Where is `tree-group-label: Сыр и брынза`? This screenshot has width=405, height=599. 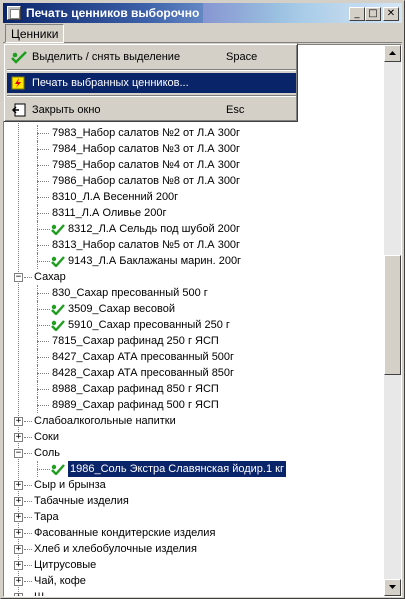
tree-group-label: Сыр и брынза is located at coordinates (70, 485).